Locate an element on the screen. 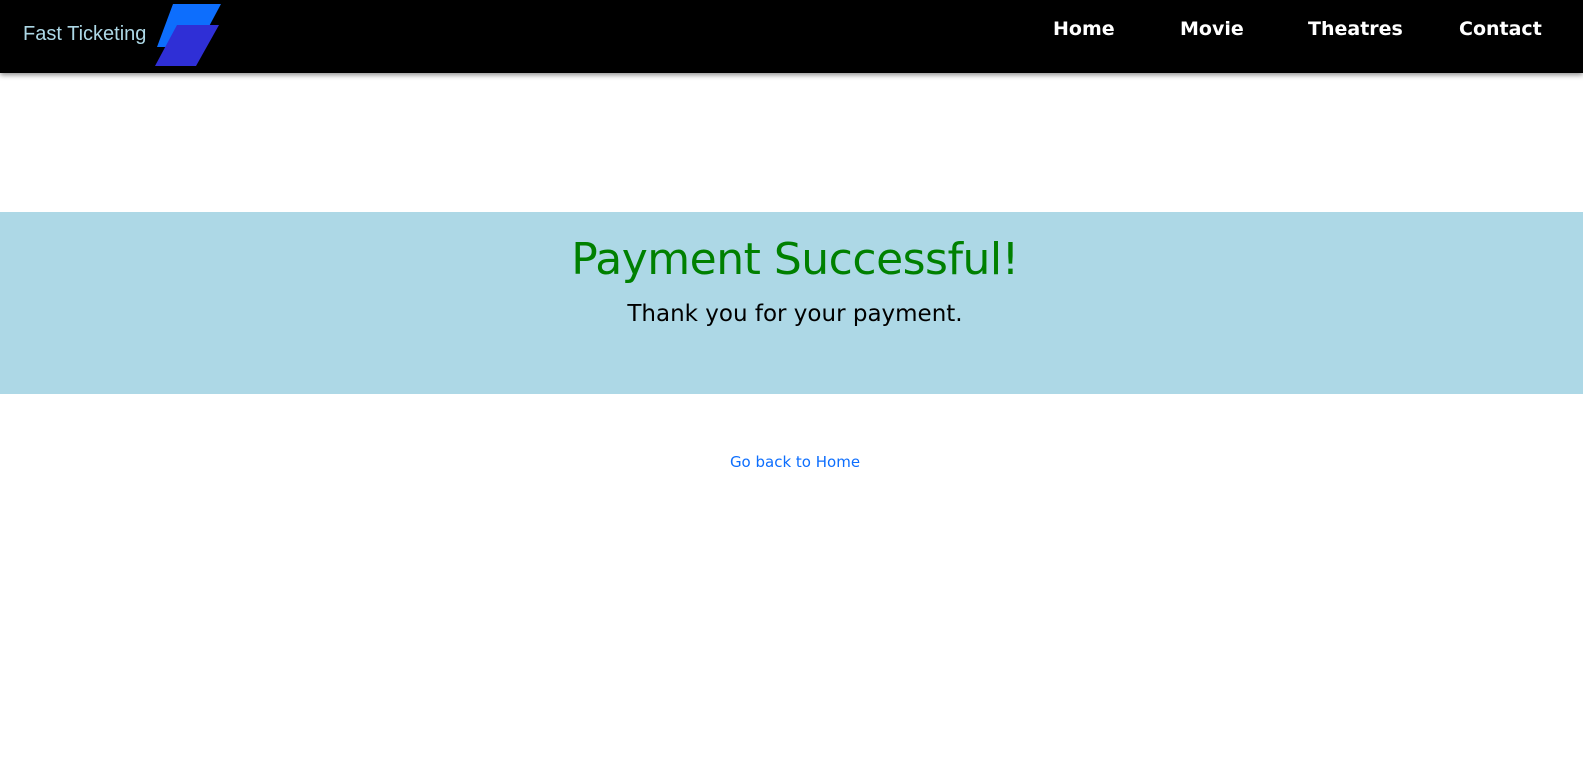 The width and height of the screenshot is (1583, 777). home-link-container: Go back to Home is located at coordinates (791, 462).